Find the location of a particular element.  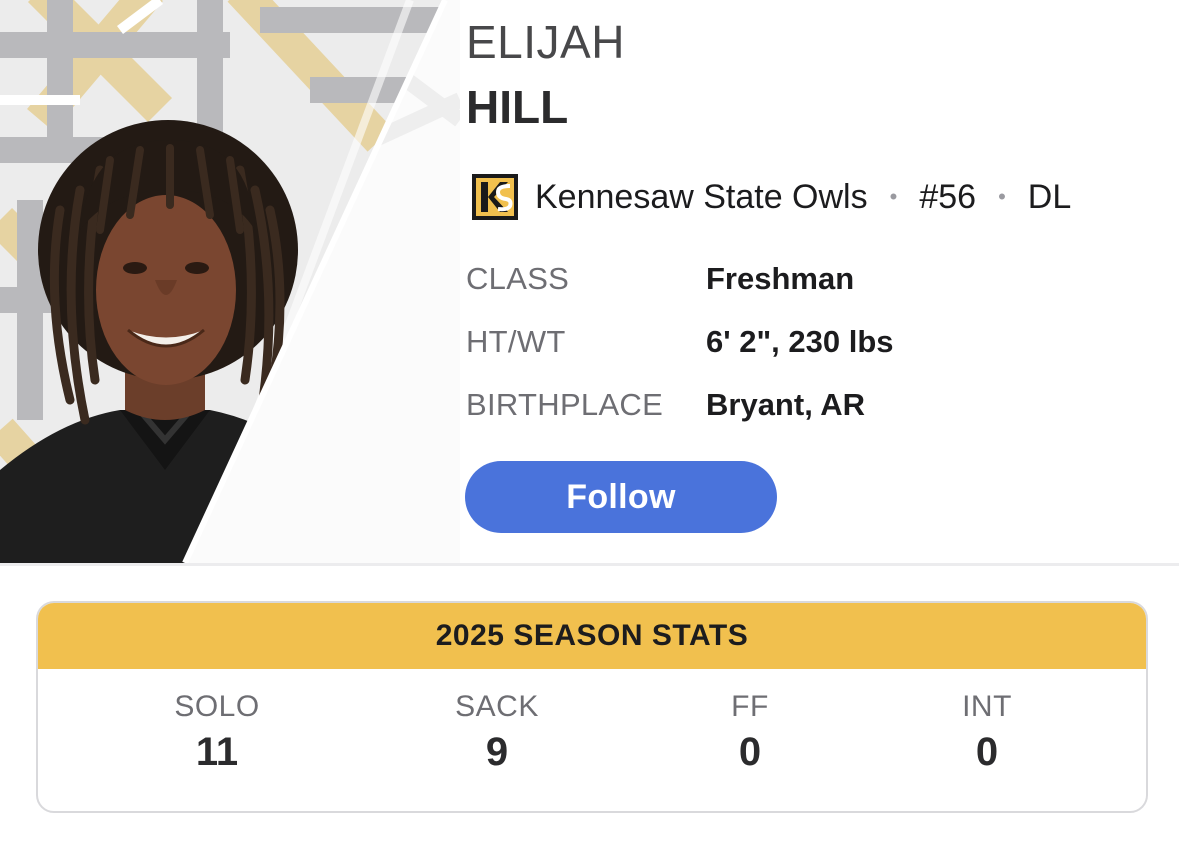

follow-button: Follow is located at coordinates (621, 497).